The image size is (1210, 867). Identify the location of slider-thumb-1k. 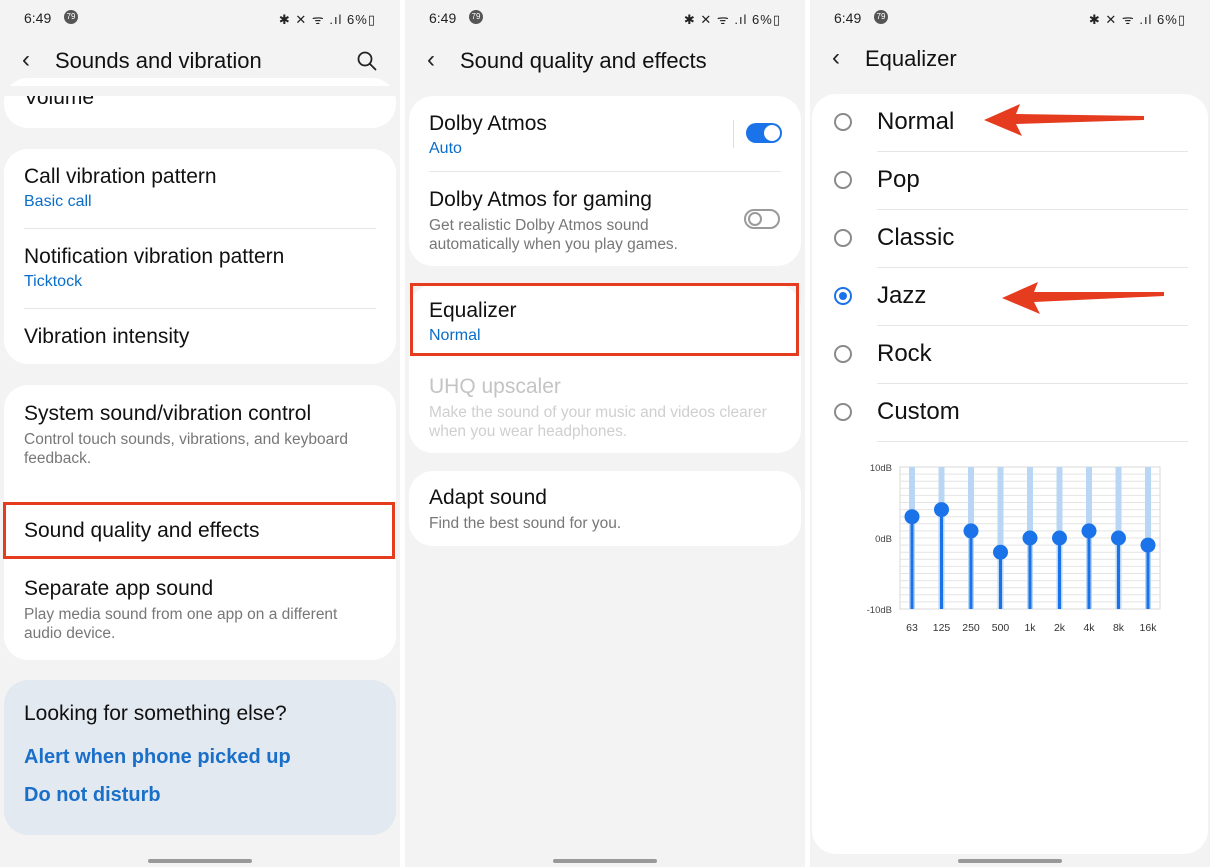
(1030, 538).